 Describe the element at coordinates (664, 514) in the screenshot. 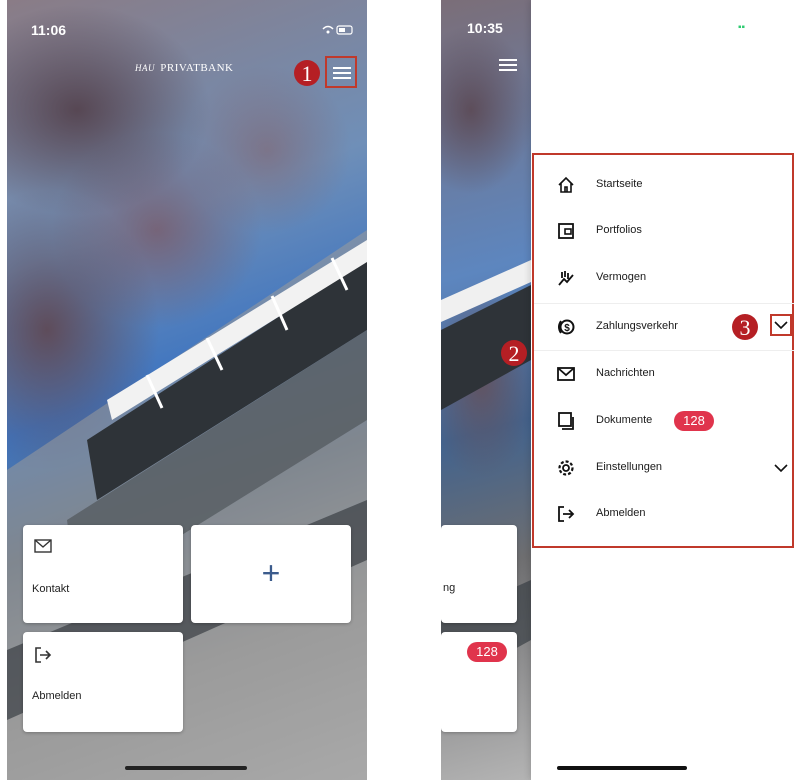

I see `menu-item-abmelden: Abmelden` at that location.